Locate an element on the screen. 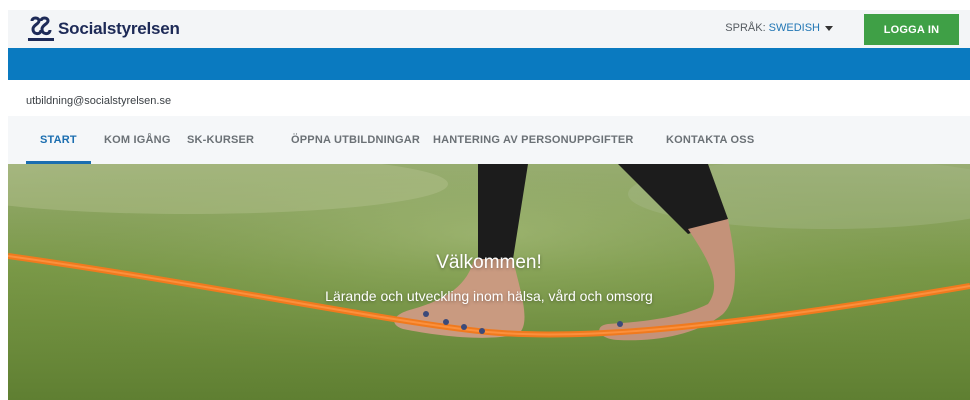 The height and width of the screenshot is (400, 970). login-button: LOGGA IN is located at coordinates (911, 29).